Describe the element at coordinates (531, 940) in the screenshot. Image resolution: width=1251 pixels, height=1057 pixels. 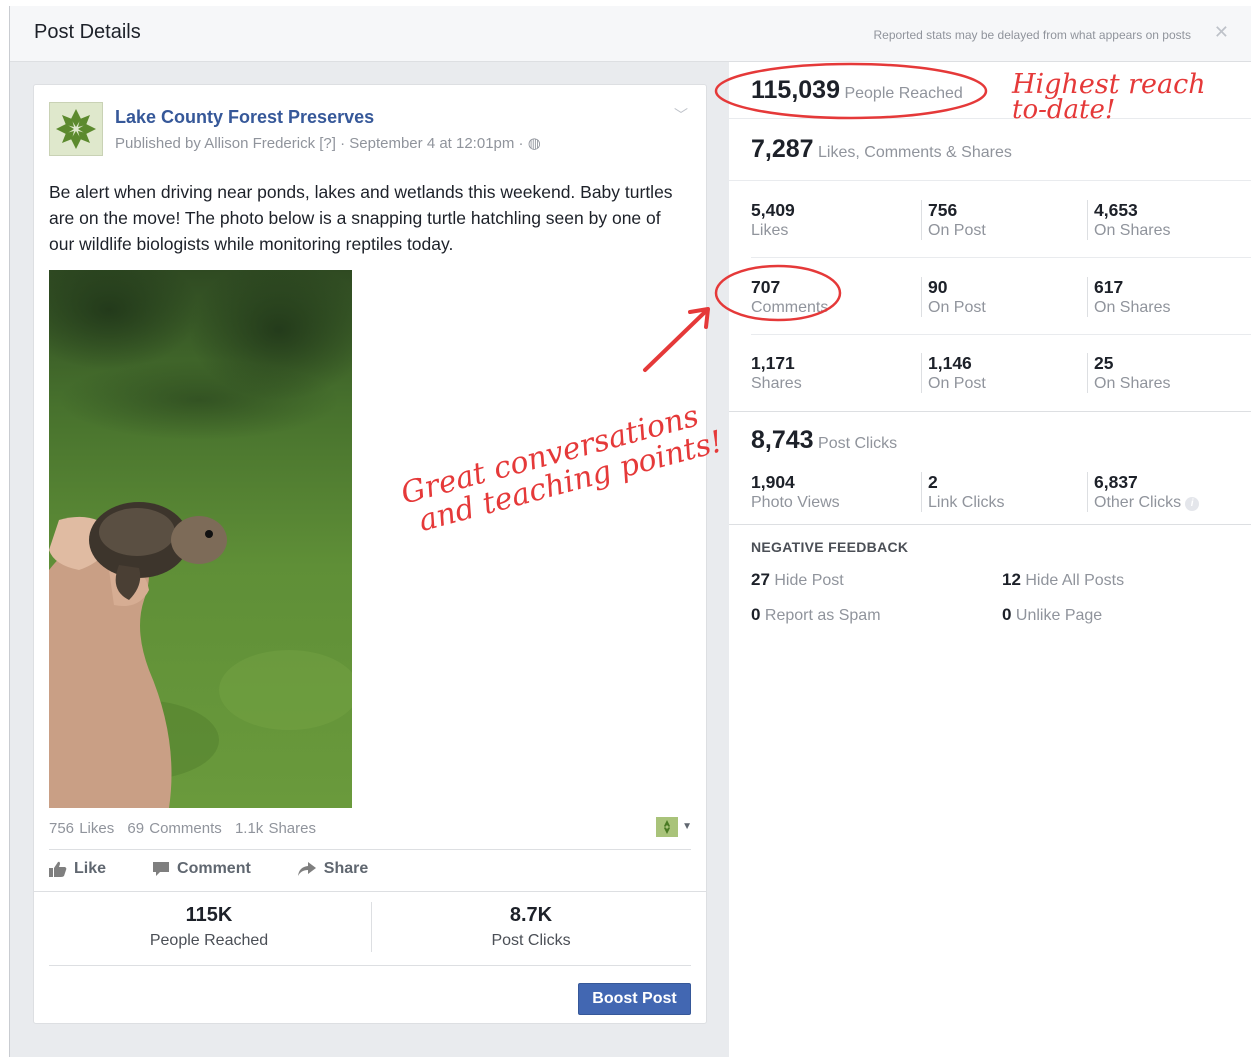
I see `summary-clicks-label: Post Clicks` at that location.